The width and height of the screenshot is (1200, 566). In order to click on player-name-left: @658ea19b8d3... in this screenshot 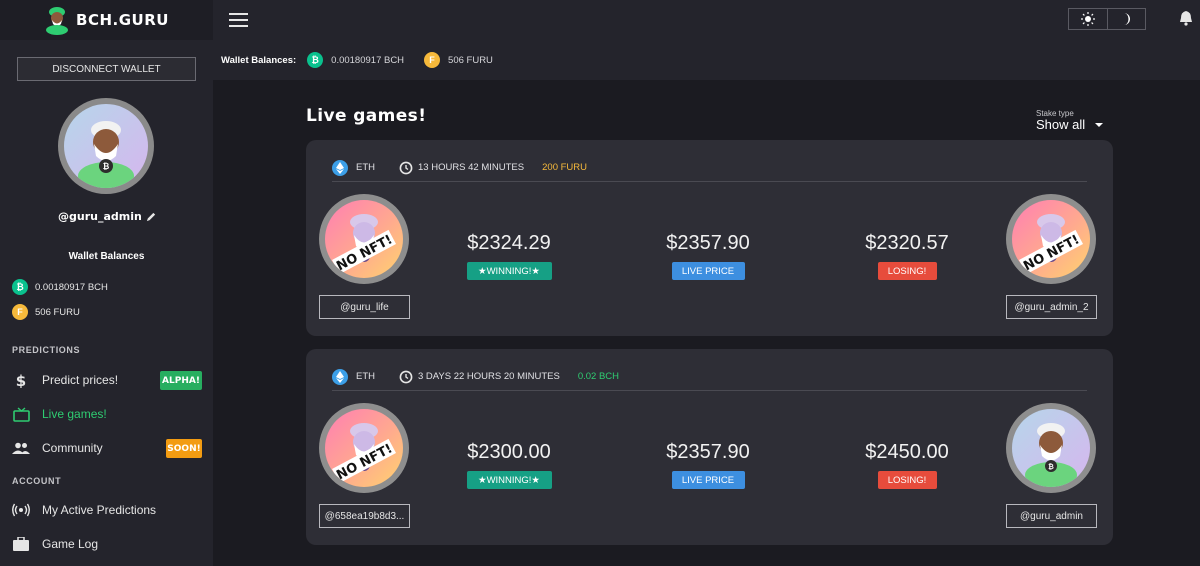, I will do `click(364, 516)`.